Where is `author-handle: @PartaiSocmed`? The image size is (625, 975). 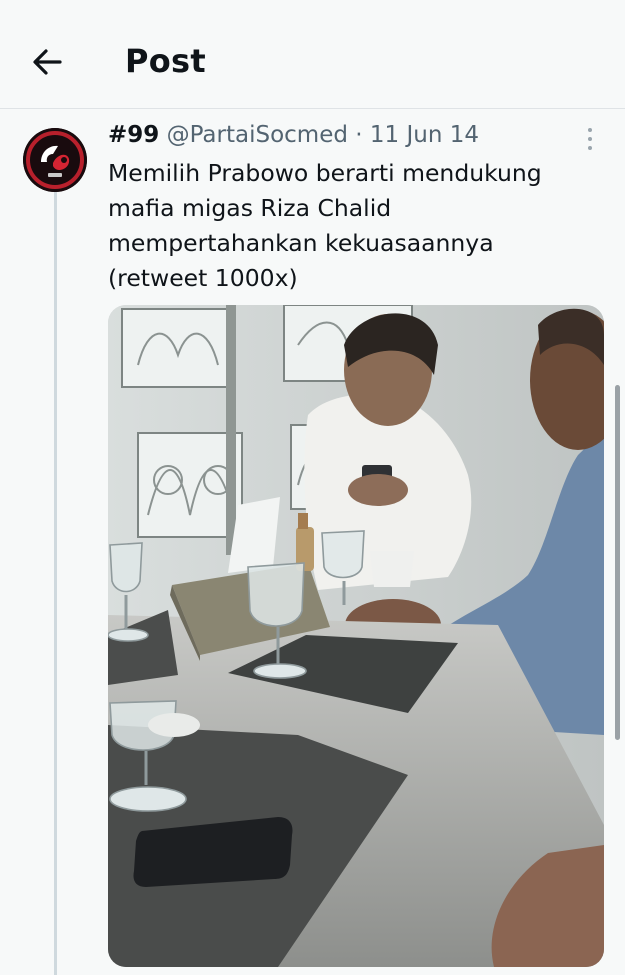
author-handle: @PartaiSocmed is located at coordinates (257, 135).